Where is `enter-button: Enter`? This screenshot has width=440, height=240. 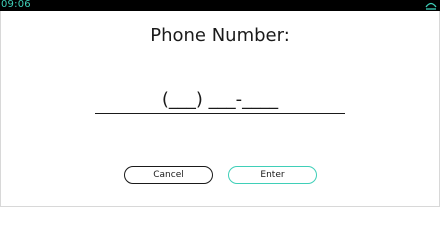 enter-button: Enter is located at coordinates (272, 175).